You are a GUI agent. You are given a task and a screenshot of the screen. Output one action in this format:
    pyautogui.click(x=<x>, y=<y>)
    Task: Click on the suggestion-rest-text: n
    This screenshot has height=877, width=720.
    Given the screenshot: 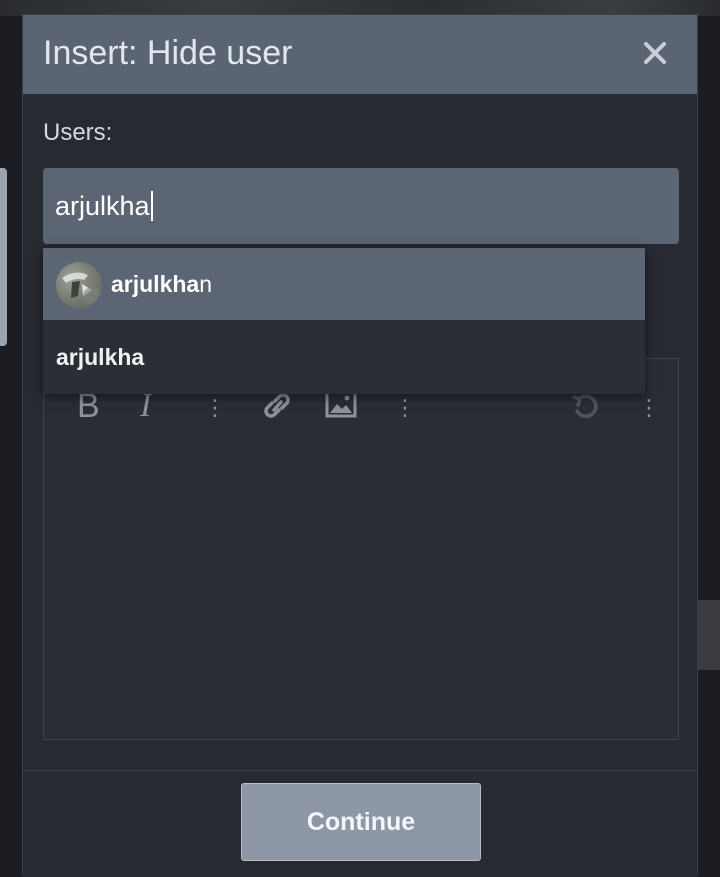 What is the action you would take?
    pyautogui.click(x=206, y=284)
    